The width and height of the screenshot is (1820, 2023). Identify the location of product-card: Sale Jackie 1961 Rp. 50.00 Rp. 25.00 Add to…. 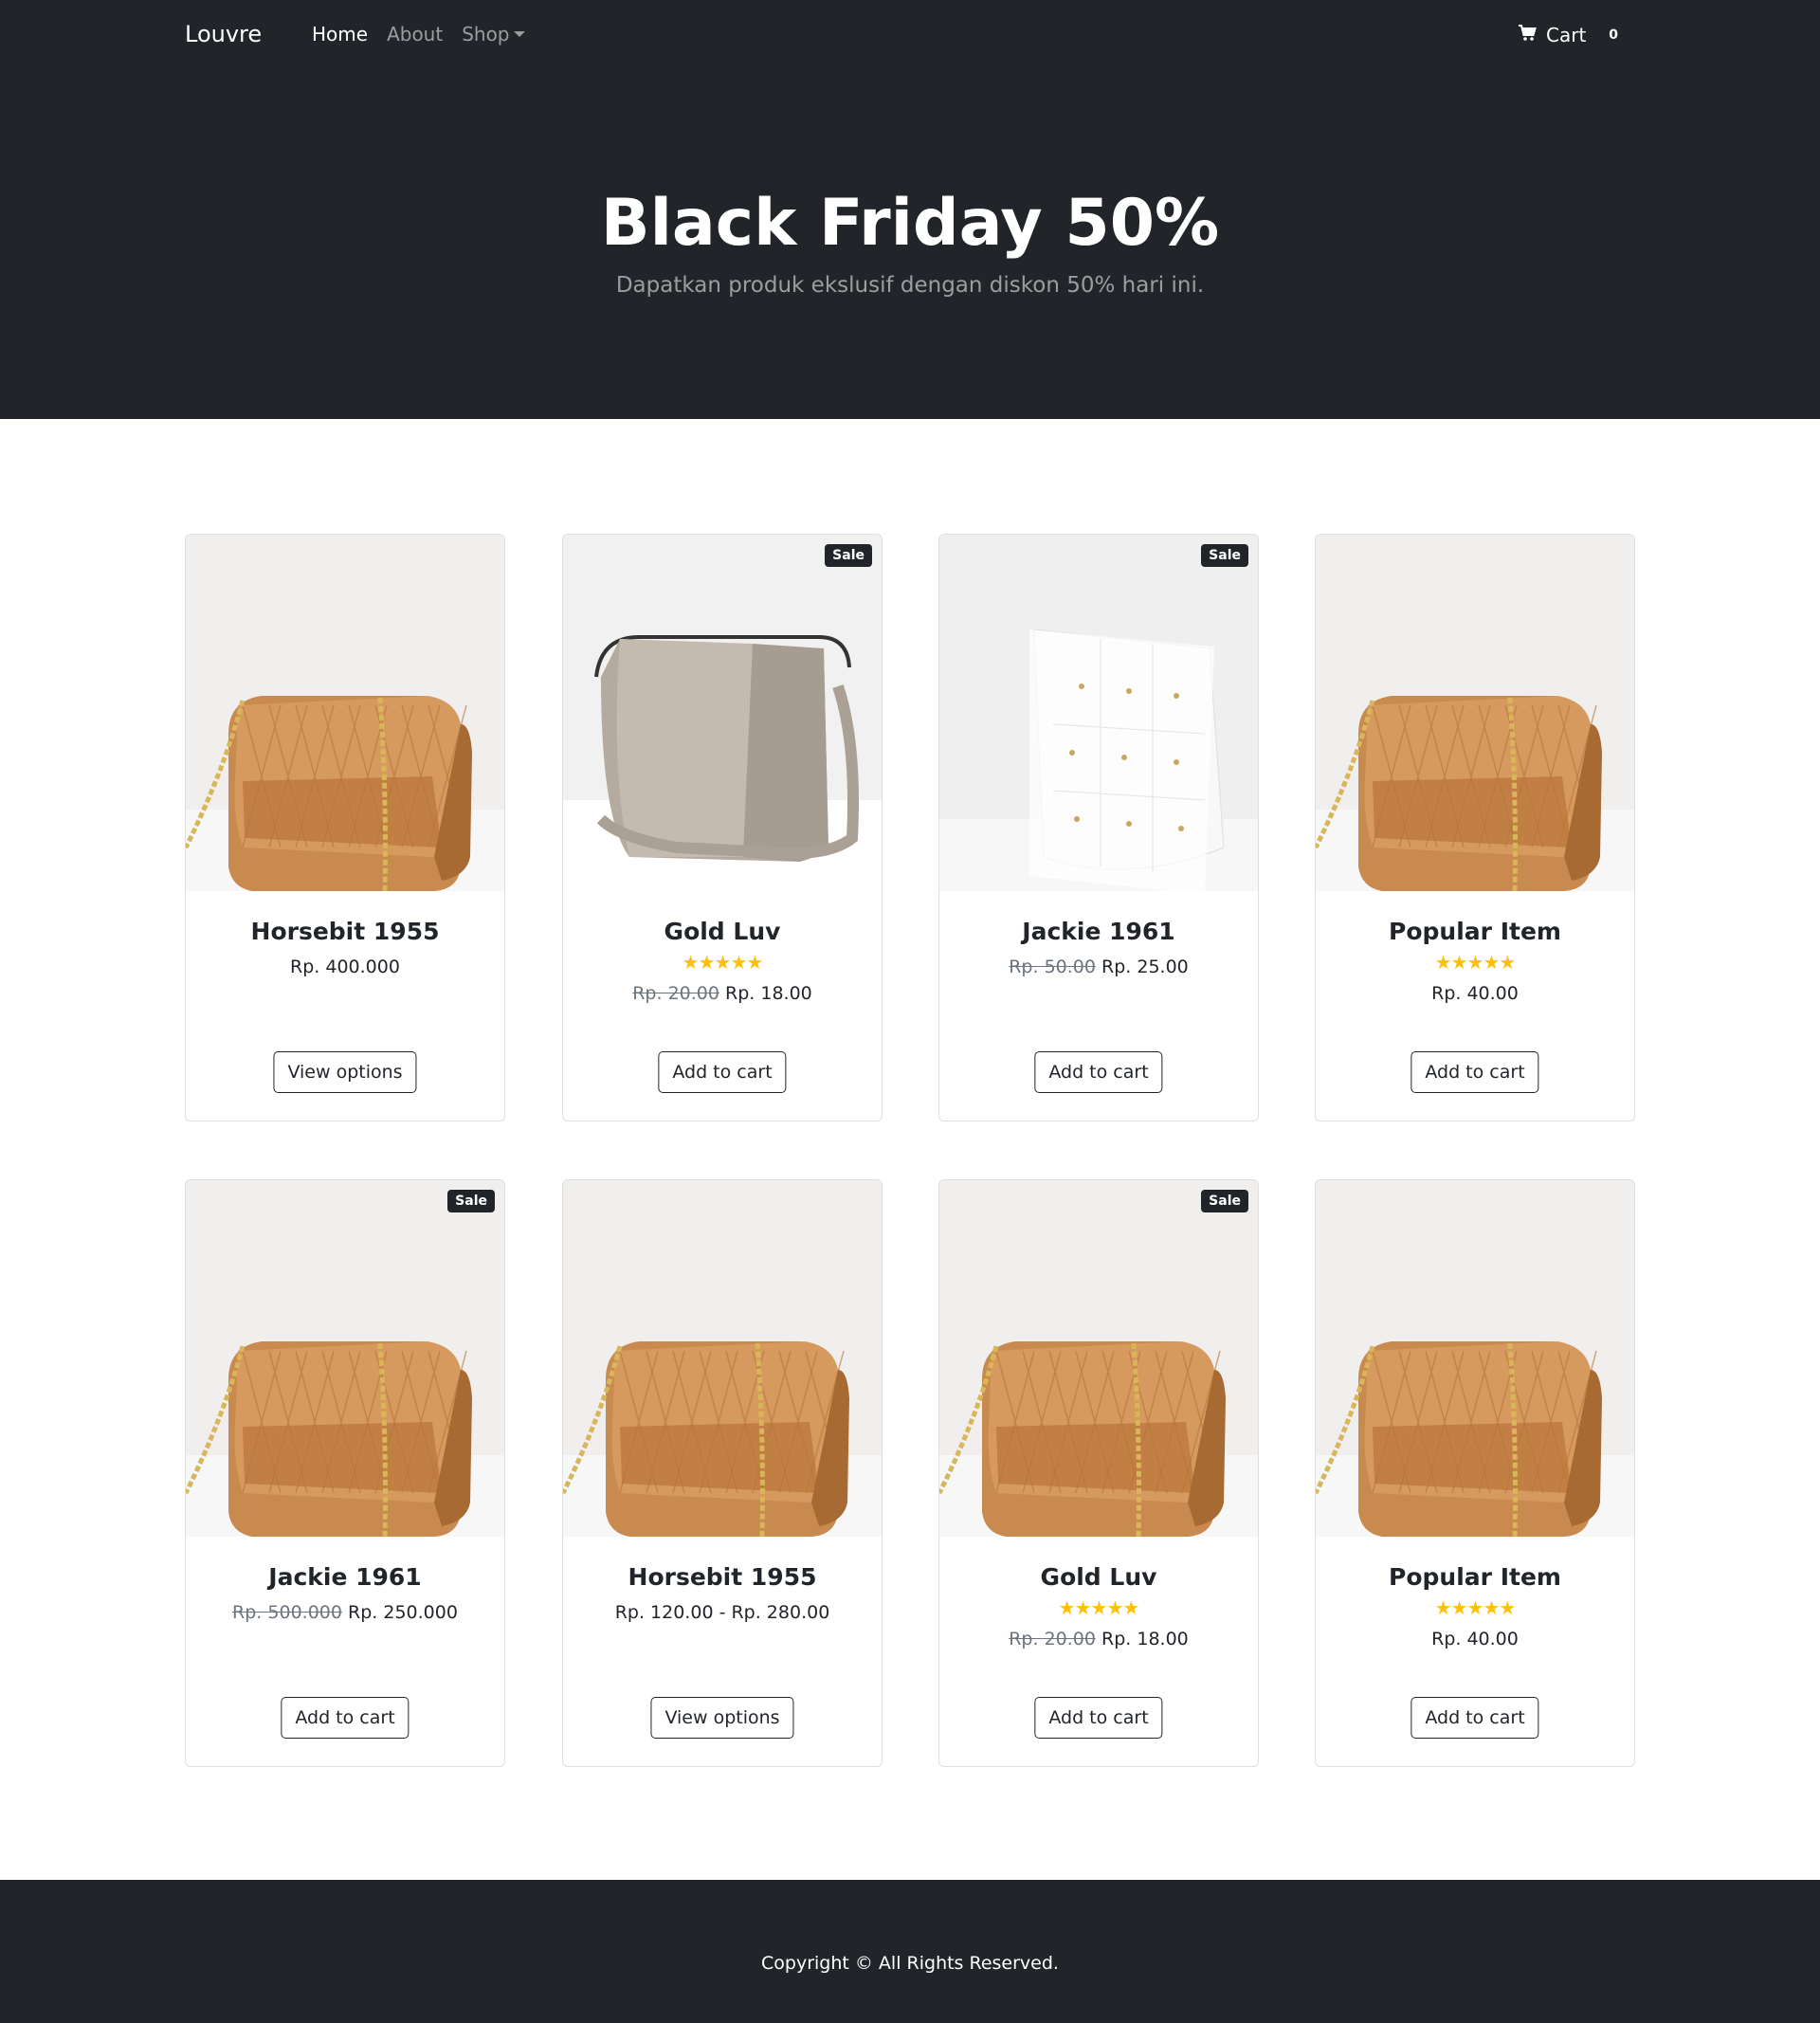
(1098, 828).